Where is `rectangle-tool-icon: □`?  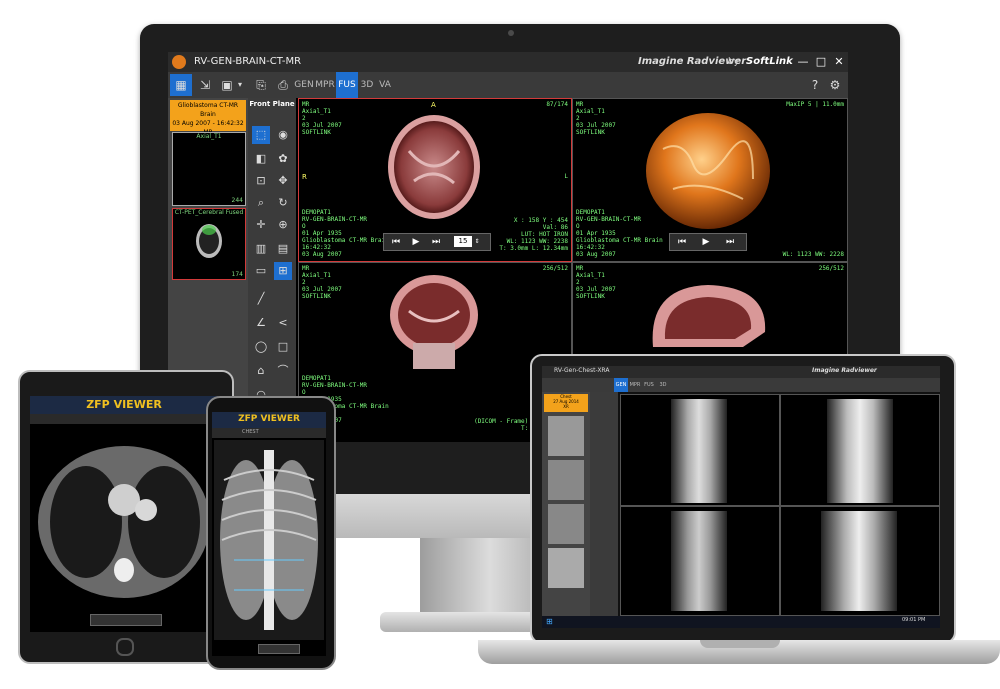
rectangle-tool-icon: □ is located at coordinates (283, 347).